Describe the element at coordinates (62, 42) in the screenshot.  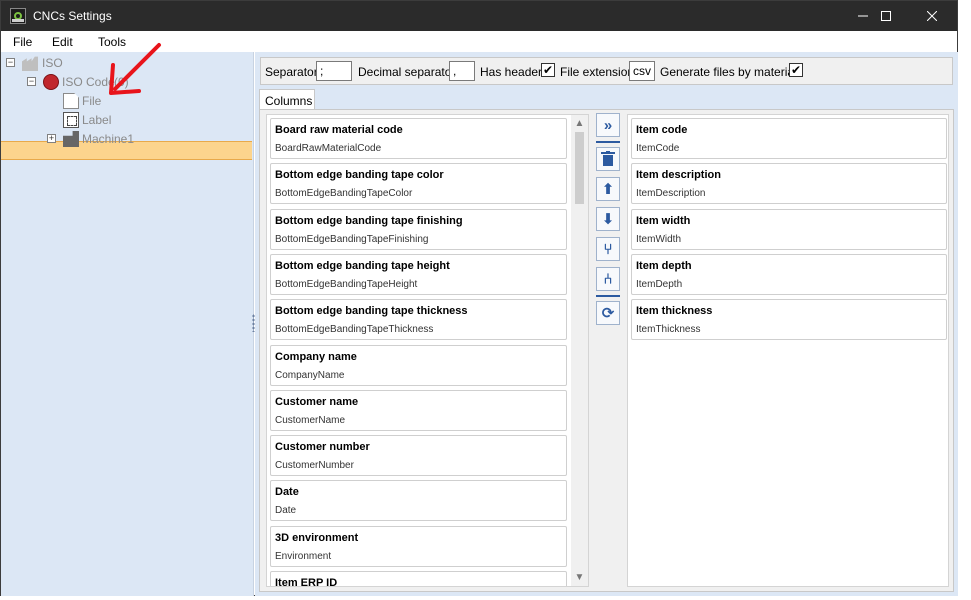
I see `menu-edit: Edit` at that location.